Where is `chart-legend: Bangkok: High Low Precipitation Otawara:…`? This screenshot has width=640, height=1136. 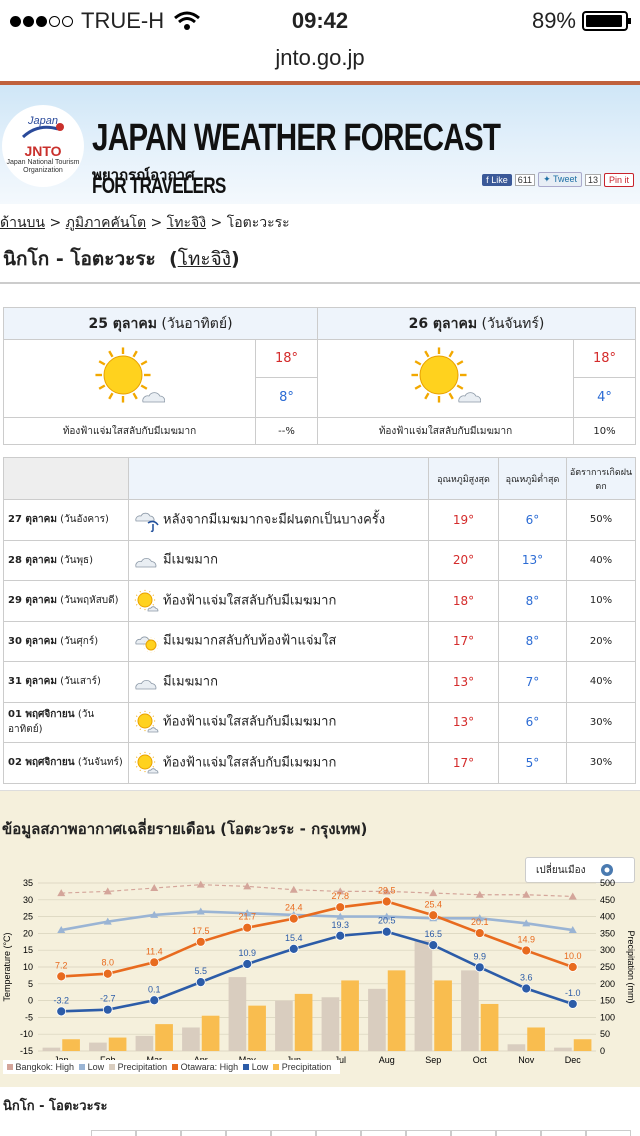 chart-legend: Bangkok: High Low Precipitation Otawara:… is located at coordinates (172, 1066).